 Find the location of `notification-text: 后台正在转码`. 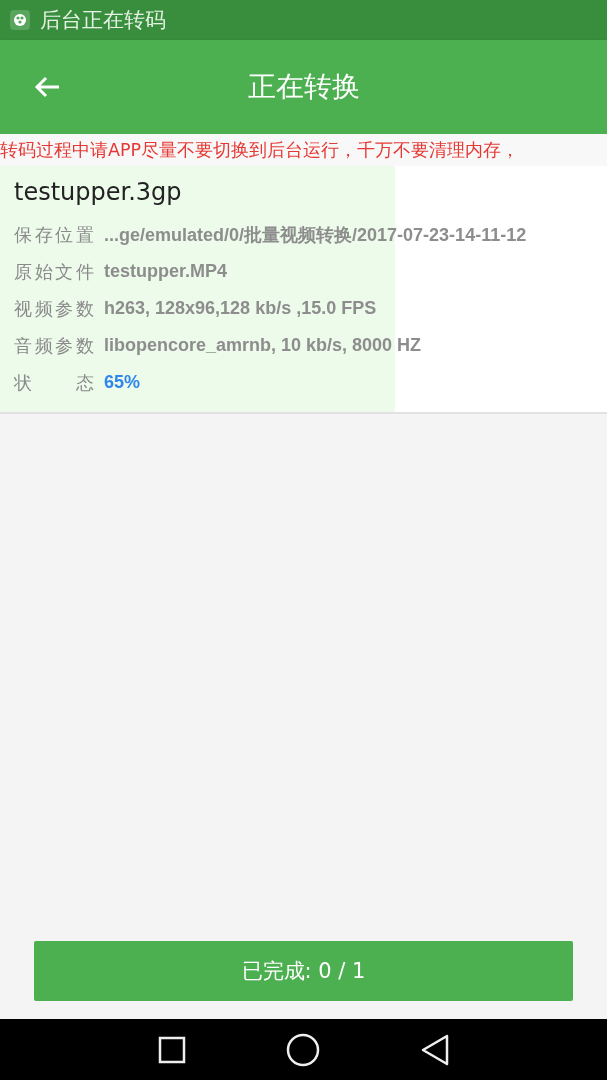

notification-text: 后台正在转码 is located at coordinates (103, 20).